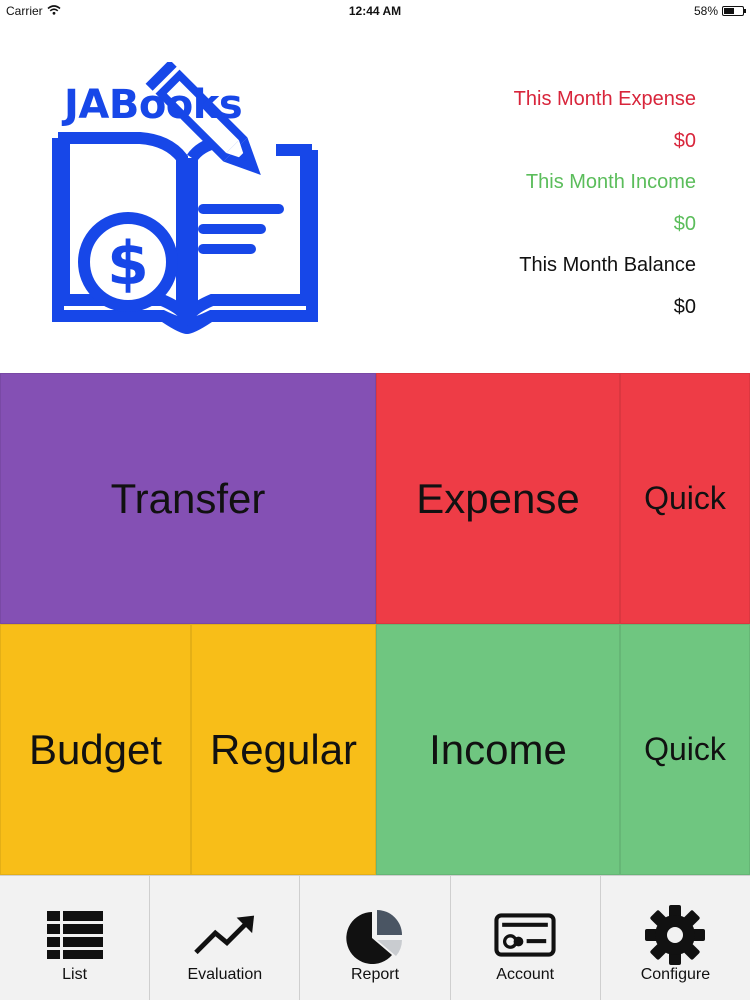 The image size is (750, 1000). I want to click on balance-value: $0, so click(684, 306).